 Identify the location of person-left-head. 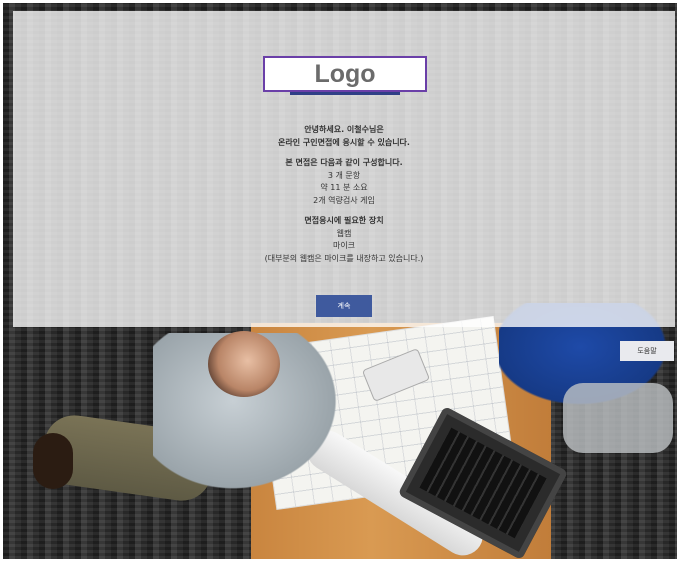
(244, 364).